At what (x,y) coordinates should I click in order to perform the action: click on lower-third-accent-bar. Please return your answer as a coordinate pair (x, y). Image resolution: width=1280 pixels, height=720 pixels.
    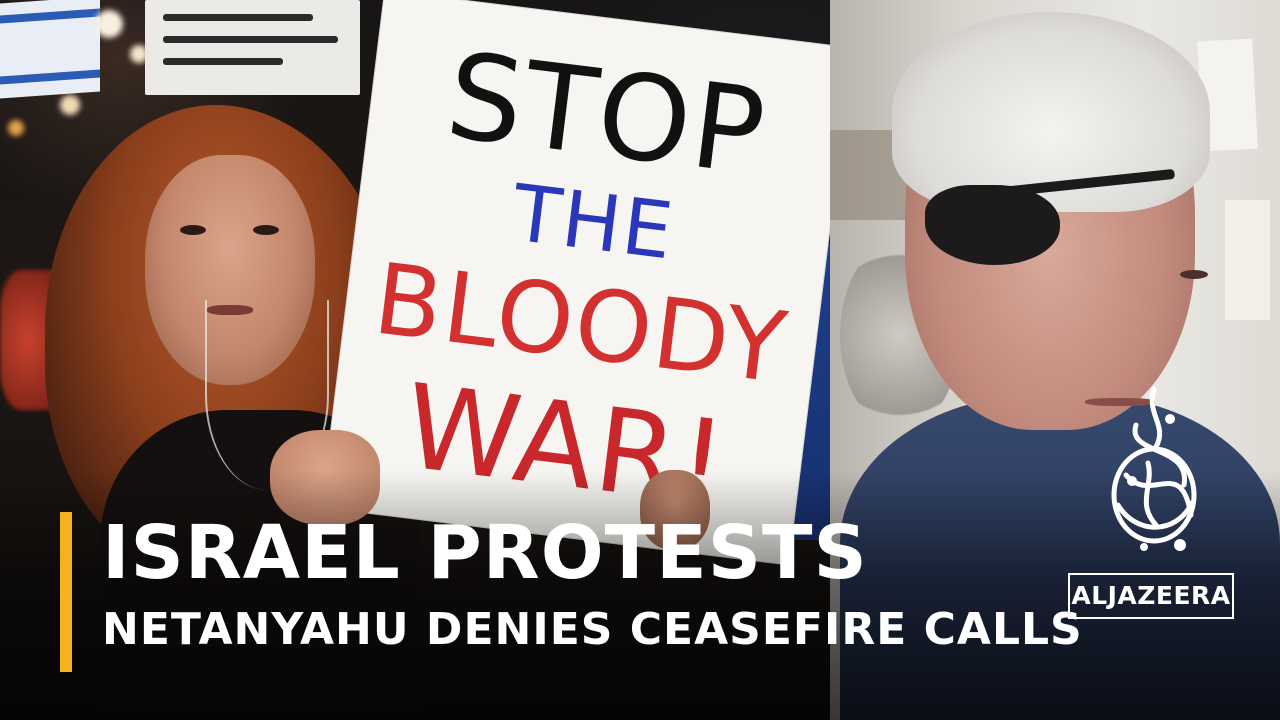
    Looking at the image, I should click on (66, 592).